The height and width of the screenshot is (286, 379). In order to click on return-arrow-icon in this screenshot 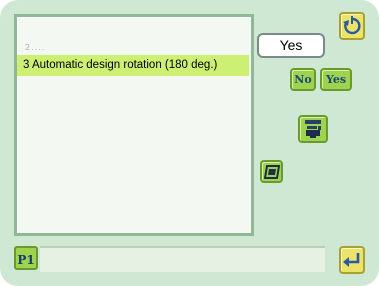, I will do `click(352, 260)`.